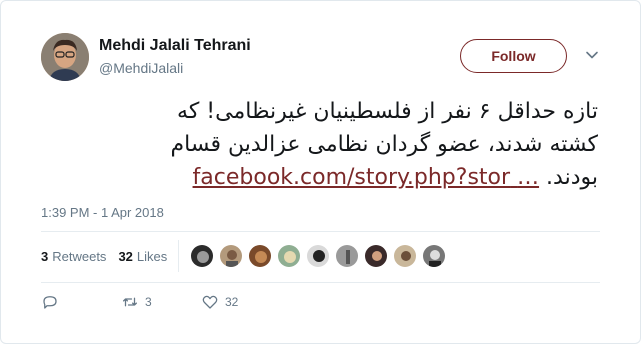 The image size is (641, 344). I want to click on chevron-down-icon, so click(592, 55).